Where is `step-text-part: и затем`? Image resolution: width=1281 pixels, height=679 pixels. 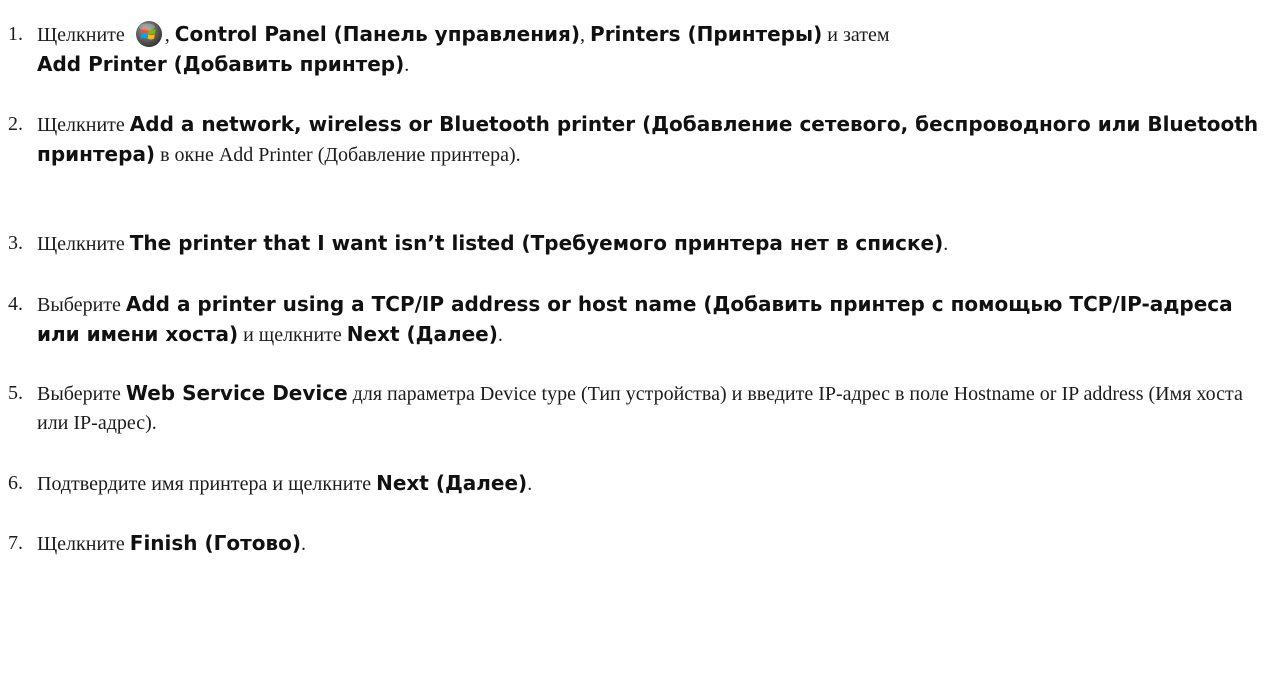 step-text-part: и затем is located at coordinates (858, 35).